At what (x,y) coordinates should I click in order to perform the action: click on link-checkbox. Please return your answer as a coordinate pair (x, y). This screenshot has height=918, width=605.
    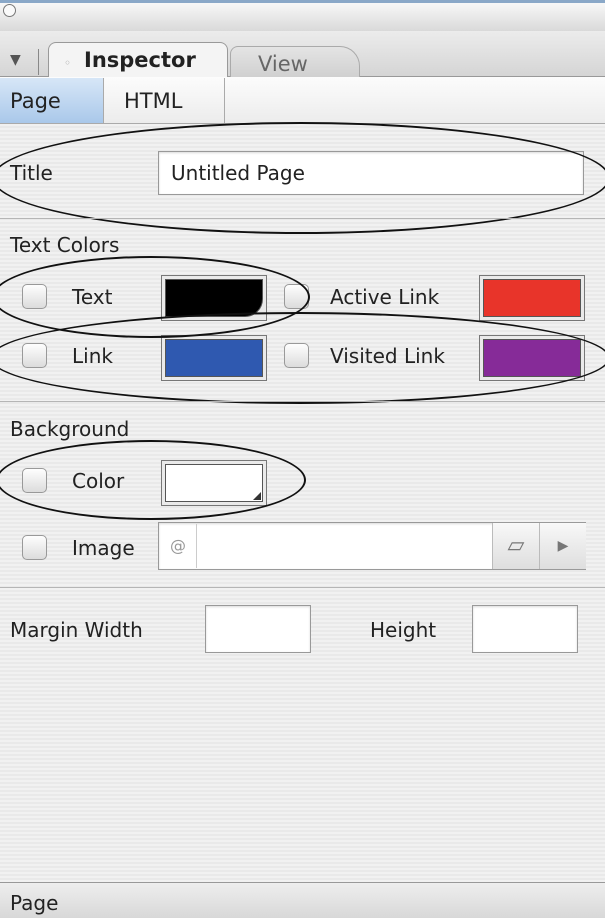
    Looking at the image, I should click on (34, 355).